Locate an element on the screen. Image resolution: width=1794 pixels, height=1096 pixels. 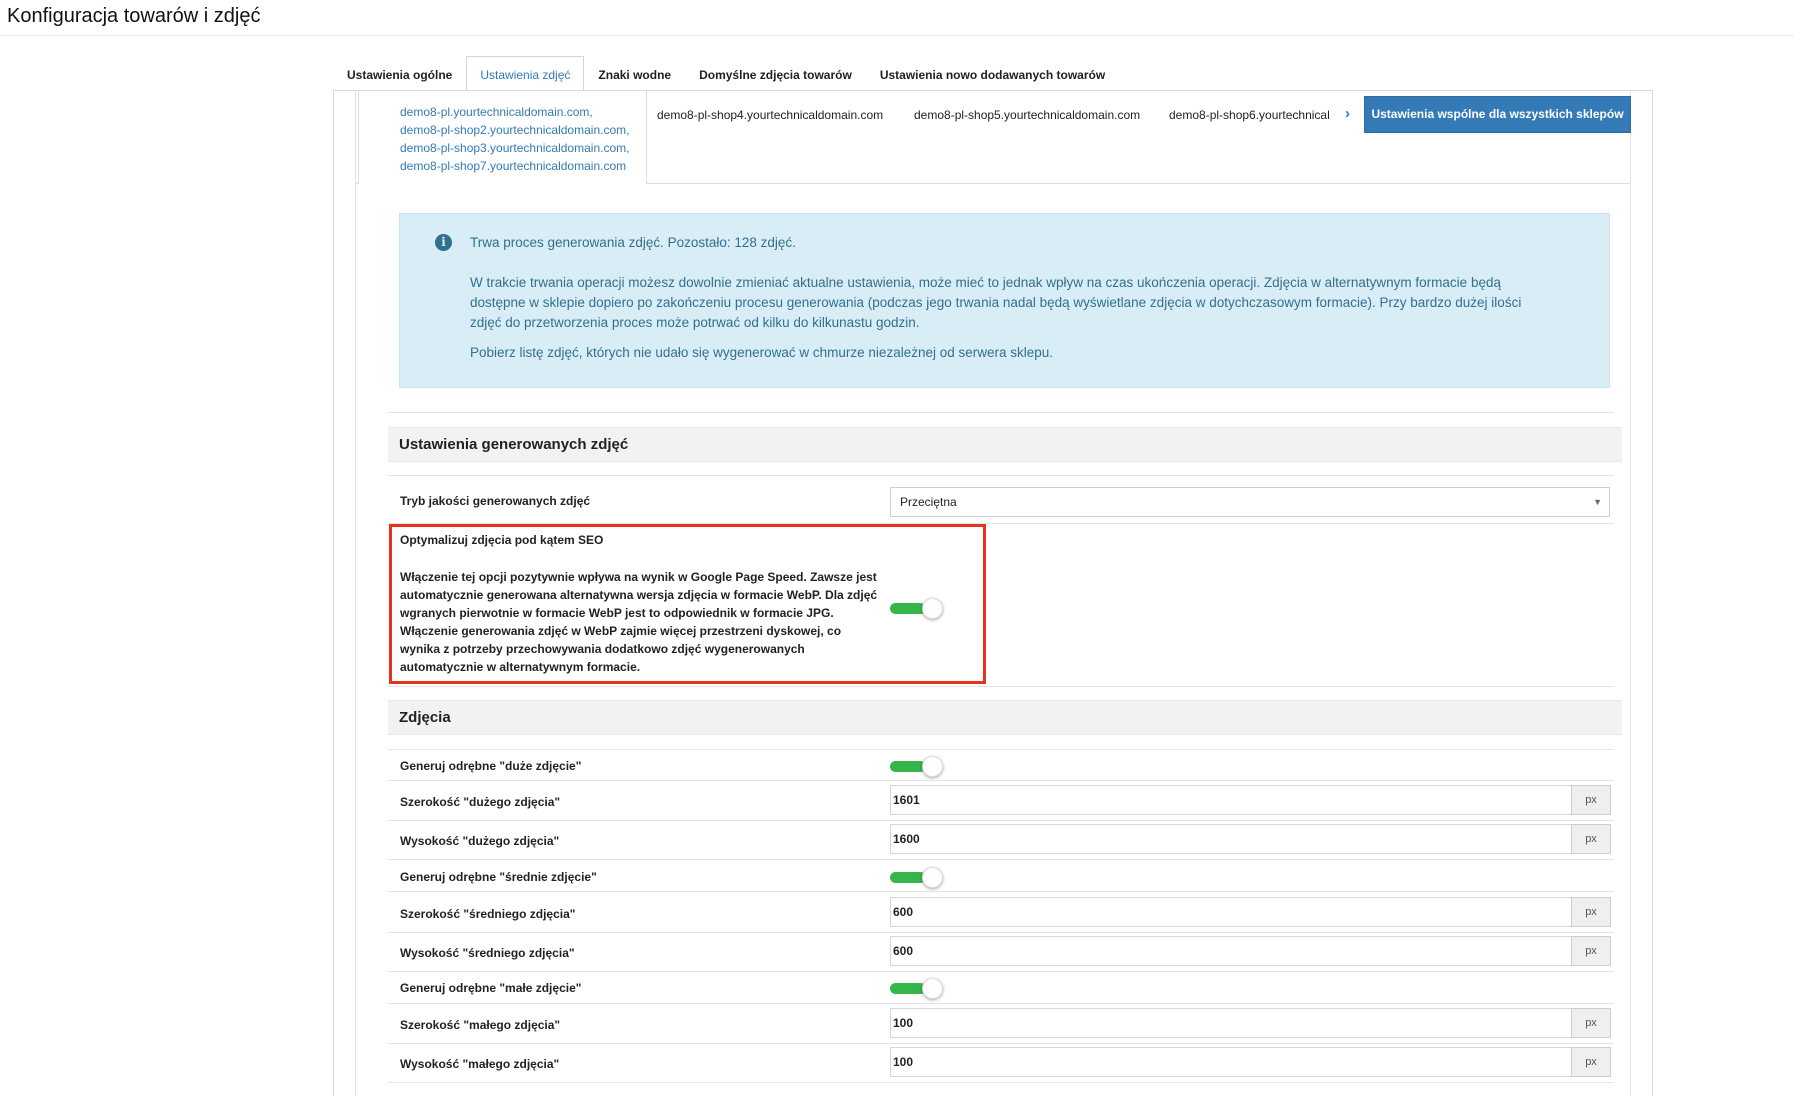
medium-photo-height-input: 600 is located at coordinates (1230, 951).